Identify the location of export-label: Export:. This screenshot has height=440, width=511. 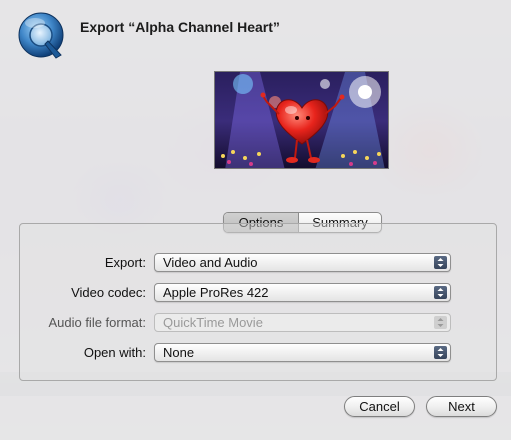
(125, 262).